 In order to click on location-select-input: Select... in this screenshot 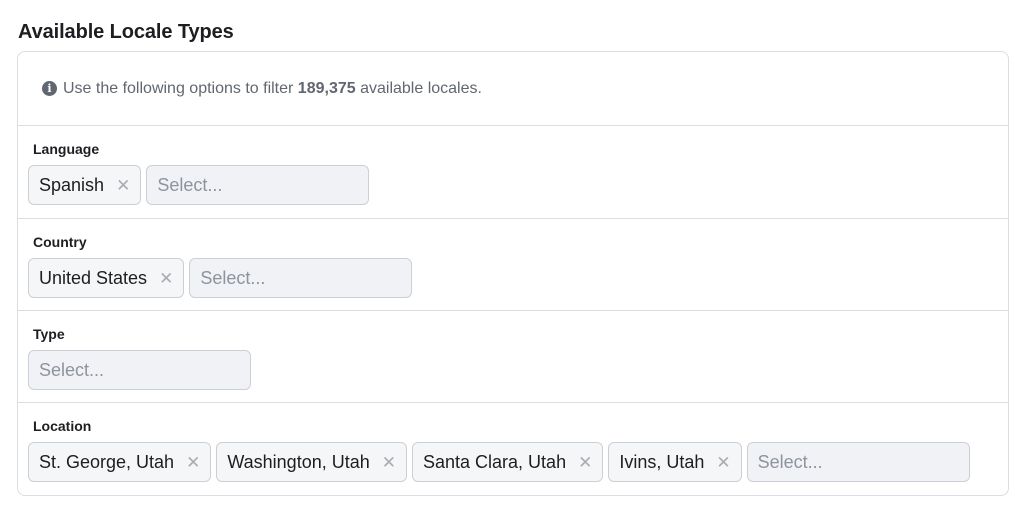, I will do `click(858, 462)`.